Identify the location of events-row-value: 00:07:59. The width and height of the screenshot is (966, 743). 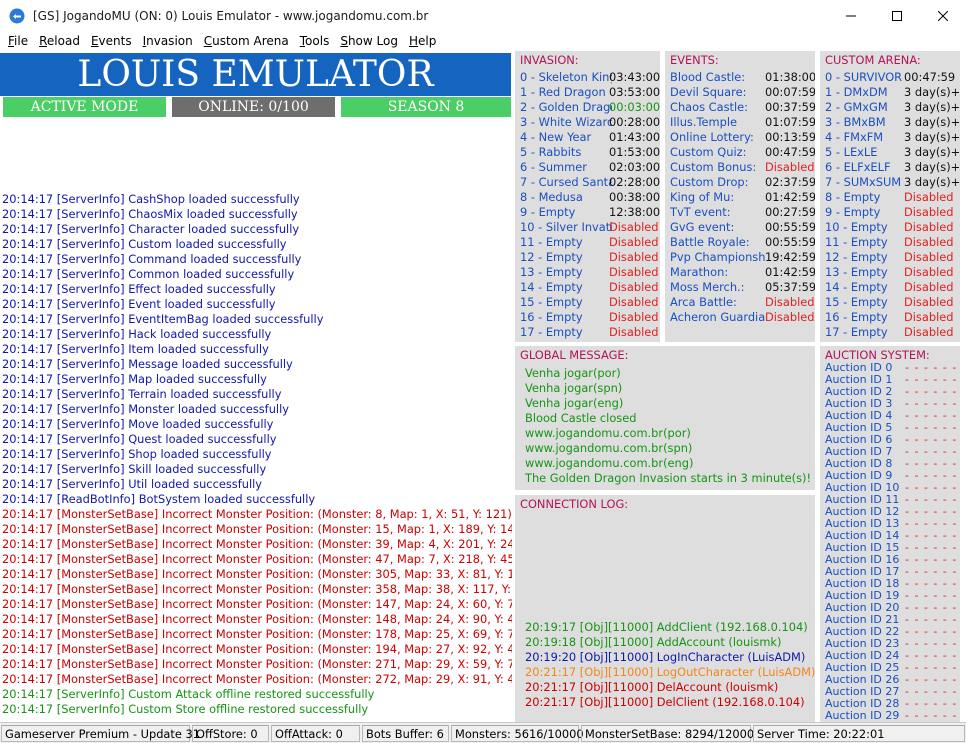
(790, 92).